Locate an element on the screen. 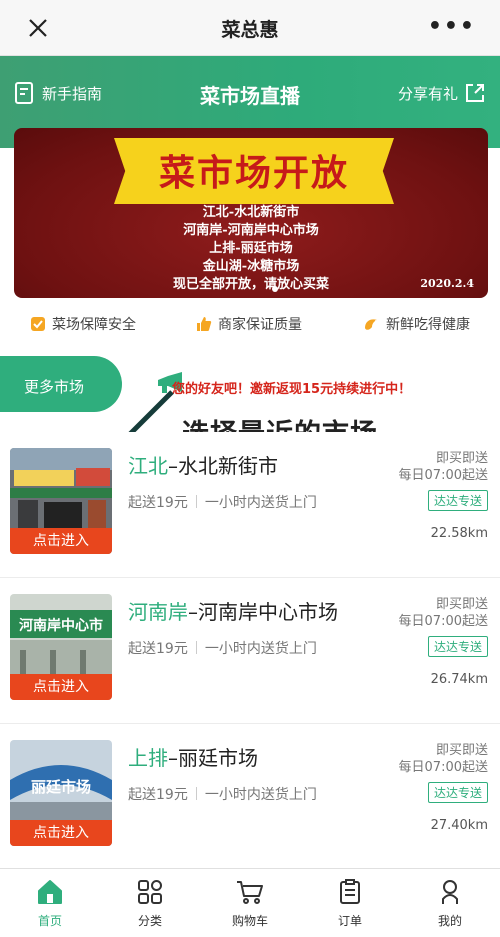  distance: 22.58km is located at coordinates (459, 533).